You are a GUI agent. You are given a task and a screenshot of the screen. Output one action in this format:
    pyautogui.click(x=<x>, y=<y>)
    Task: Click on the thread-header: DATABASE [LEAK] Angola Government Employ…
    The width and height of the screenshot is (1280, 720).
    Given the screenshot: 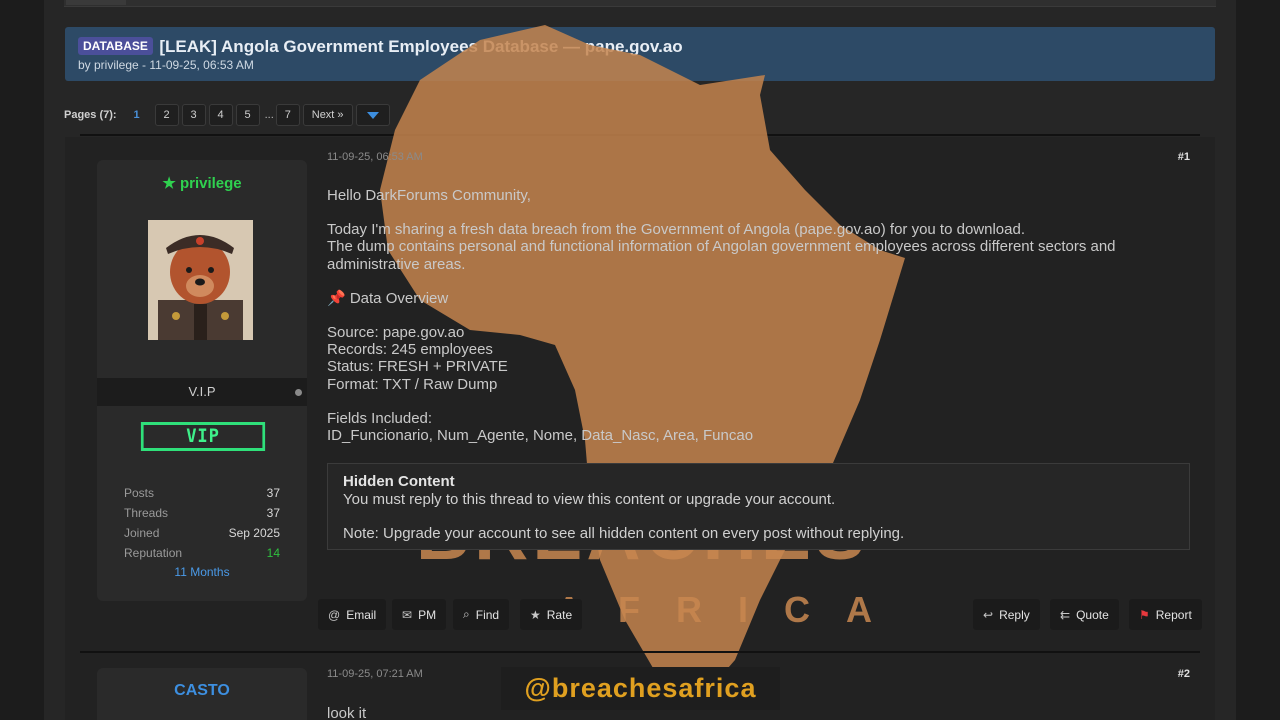 What is the action you would take?
    pyautogui.click(x=640, y=54)
    